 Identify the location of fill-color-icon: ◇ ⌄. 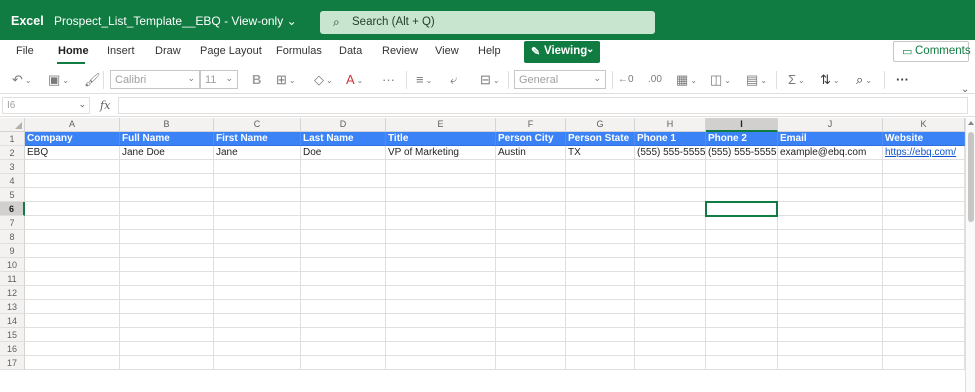
(323, 80).